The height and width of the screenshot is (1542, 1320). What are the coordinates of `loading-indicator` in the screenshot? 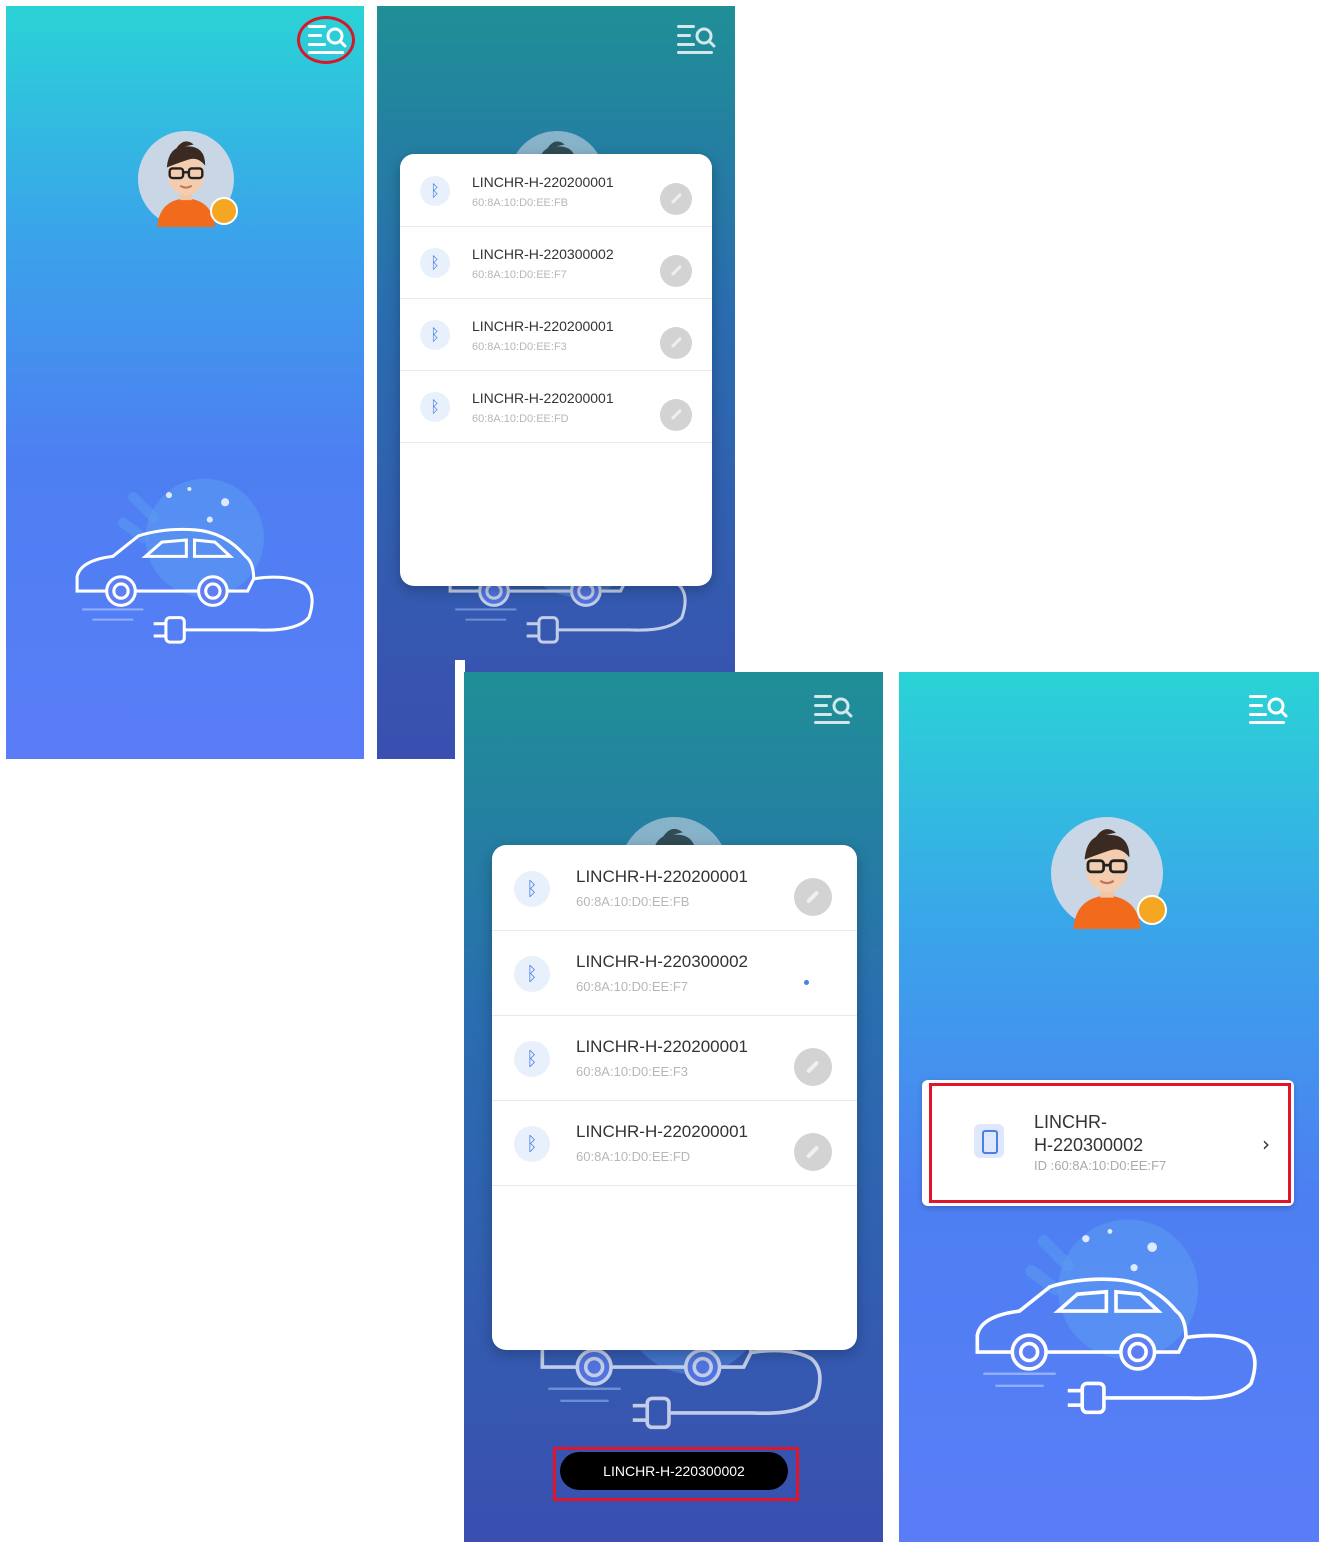 It's located at (806, 982).